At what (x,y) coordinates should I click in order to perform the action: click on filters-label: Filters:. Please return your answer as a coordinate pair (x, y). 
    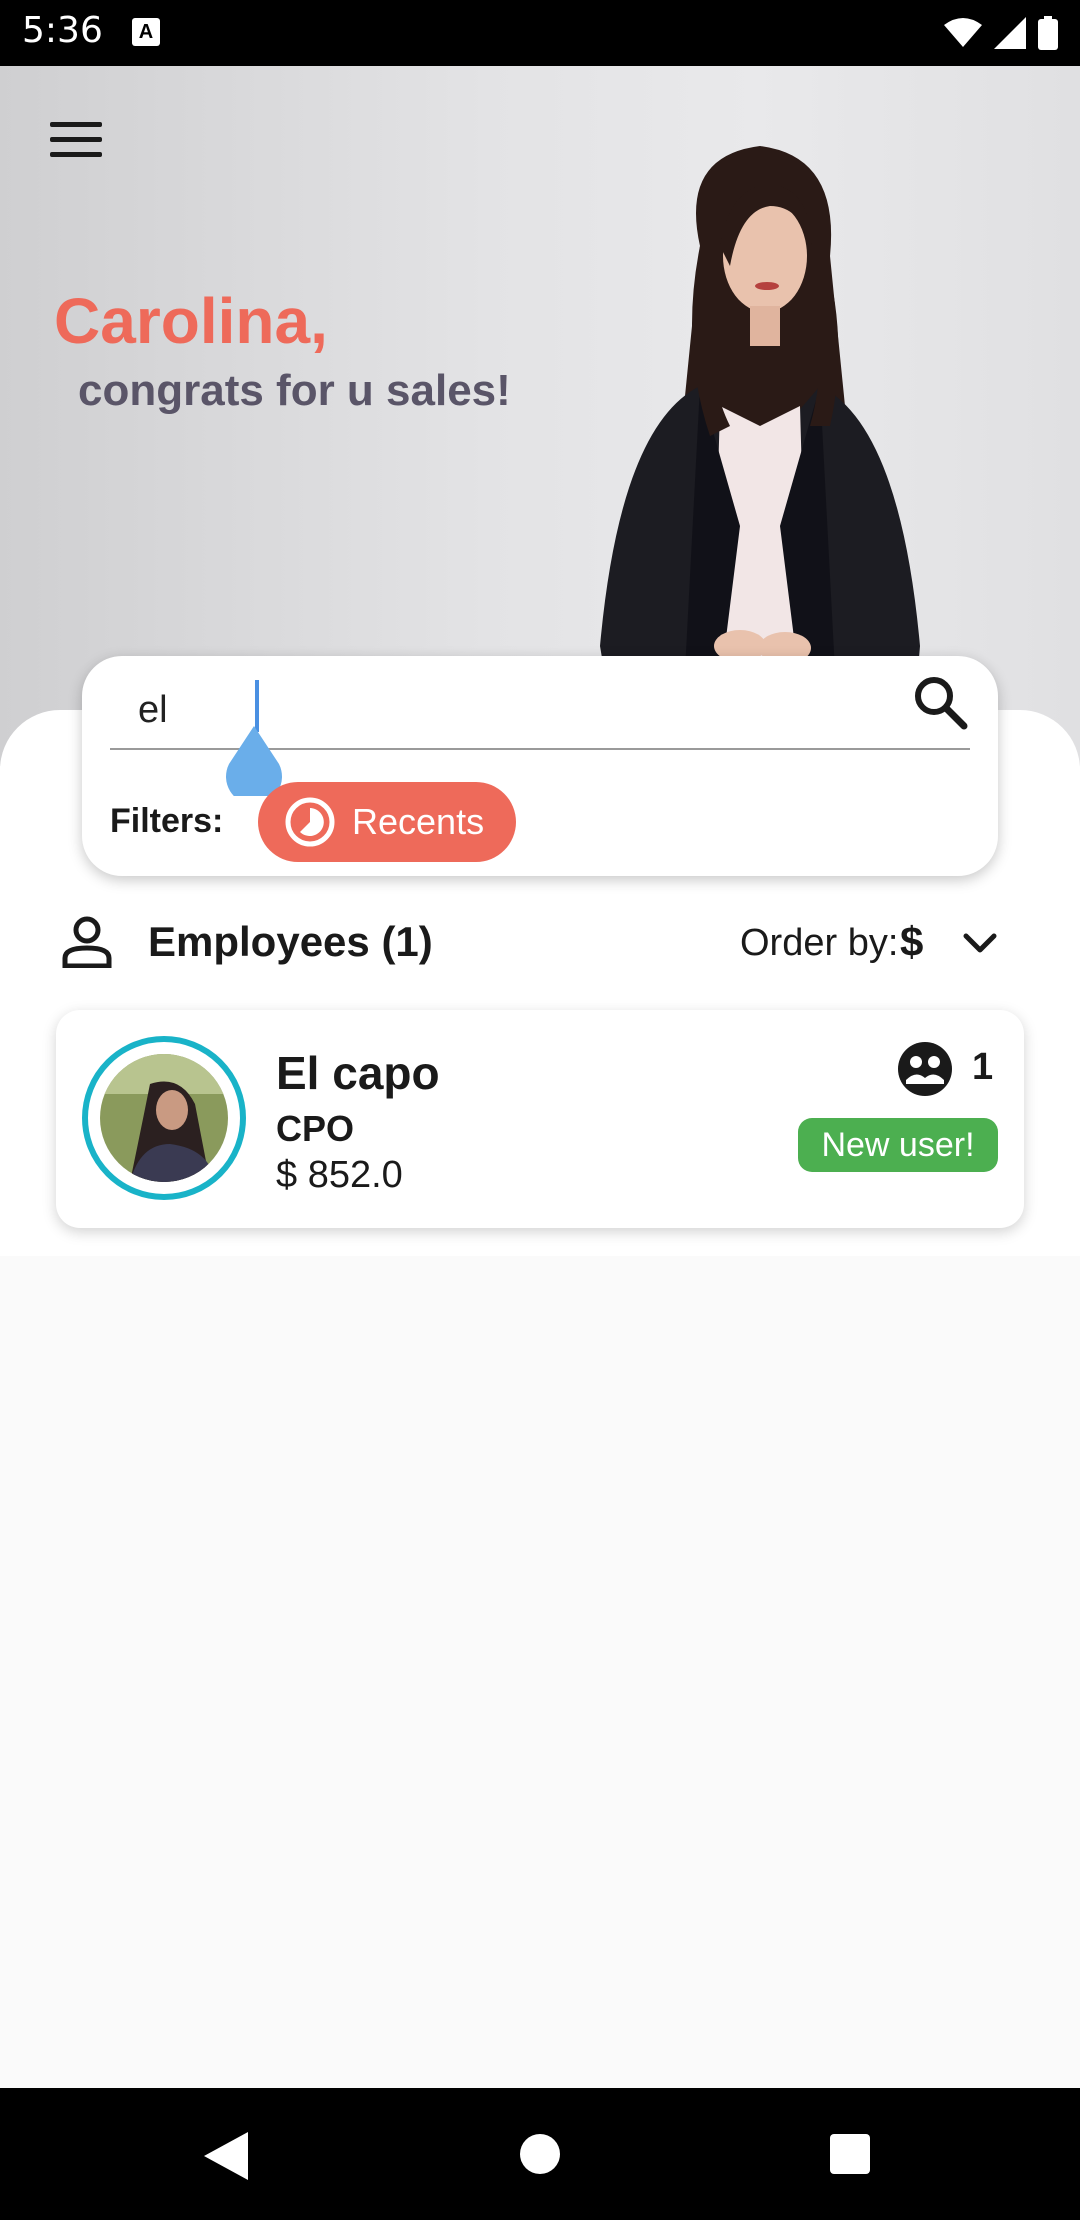
    Looking at the image, I should click on (167, 821).